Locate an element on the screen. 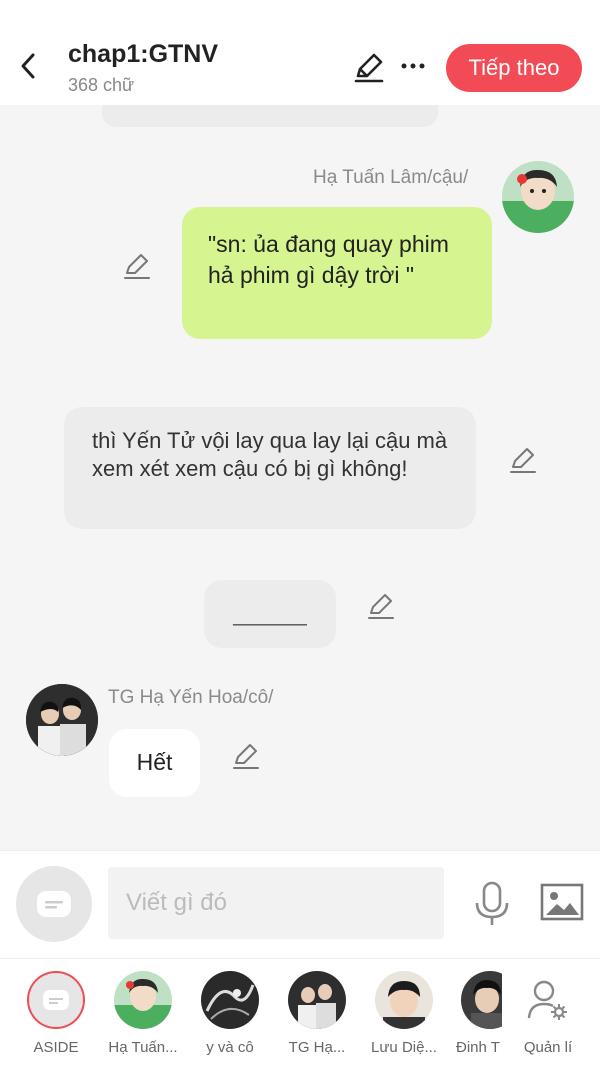  image-icon is located at coordinates (562, 903).